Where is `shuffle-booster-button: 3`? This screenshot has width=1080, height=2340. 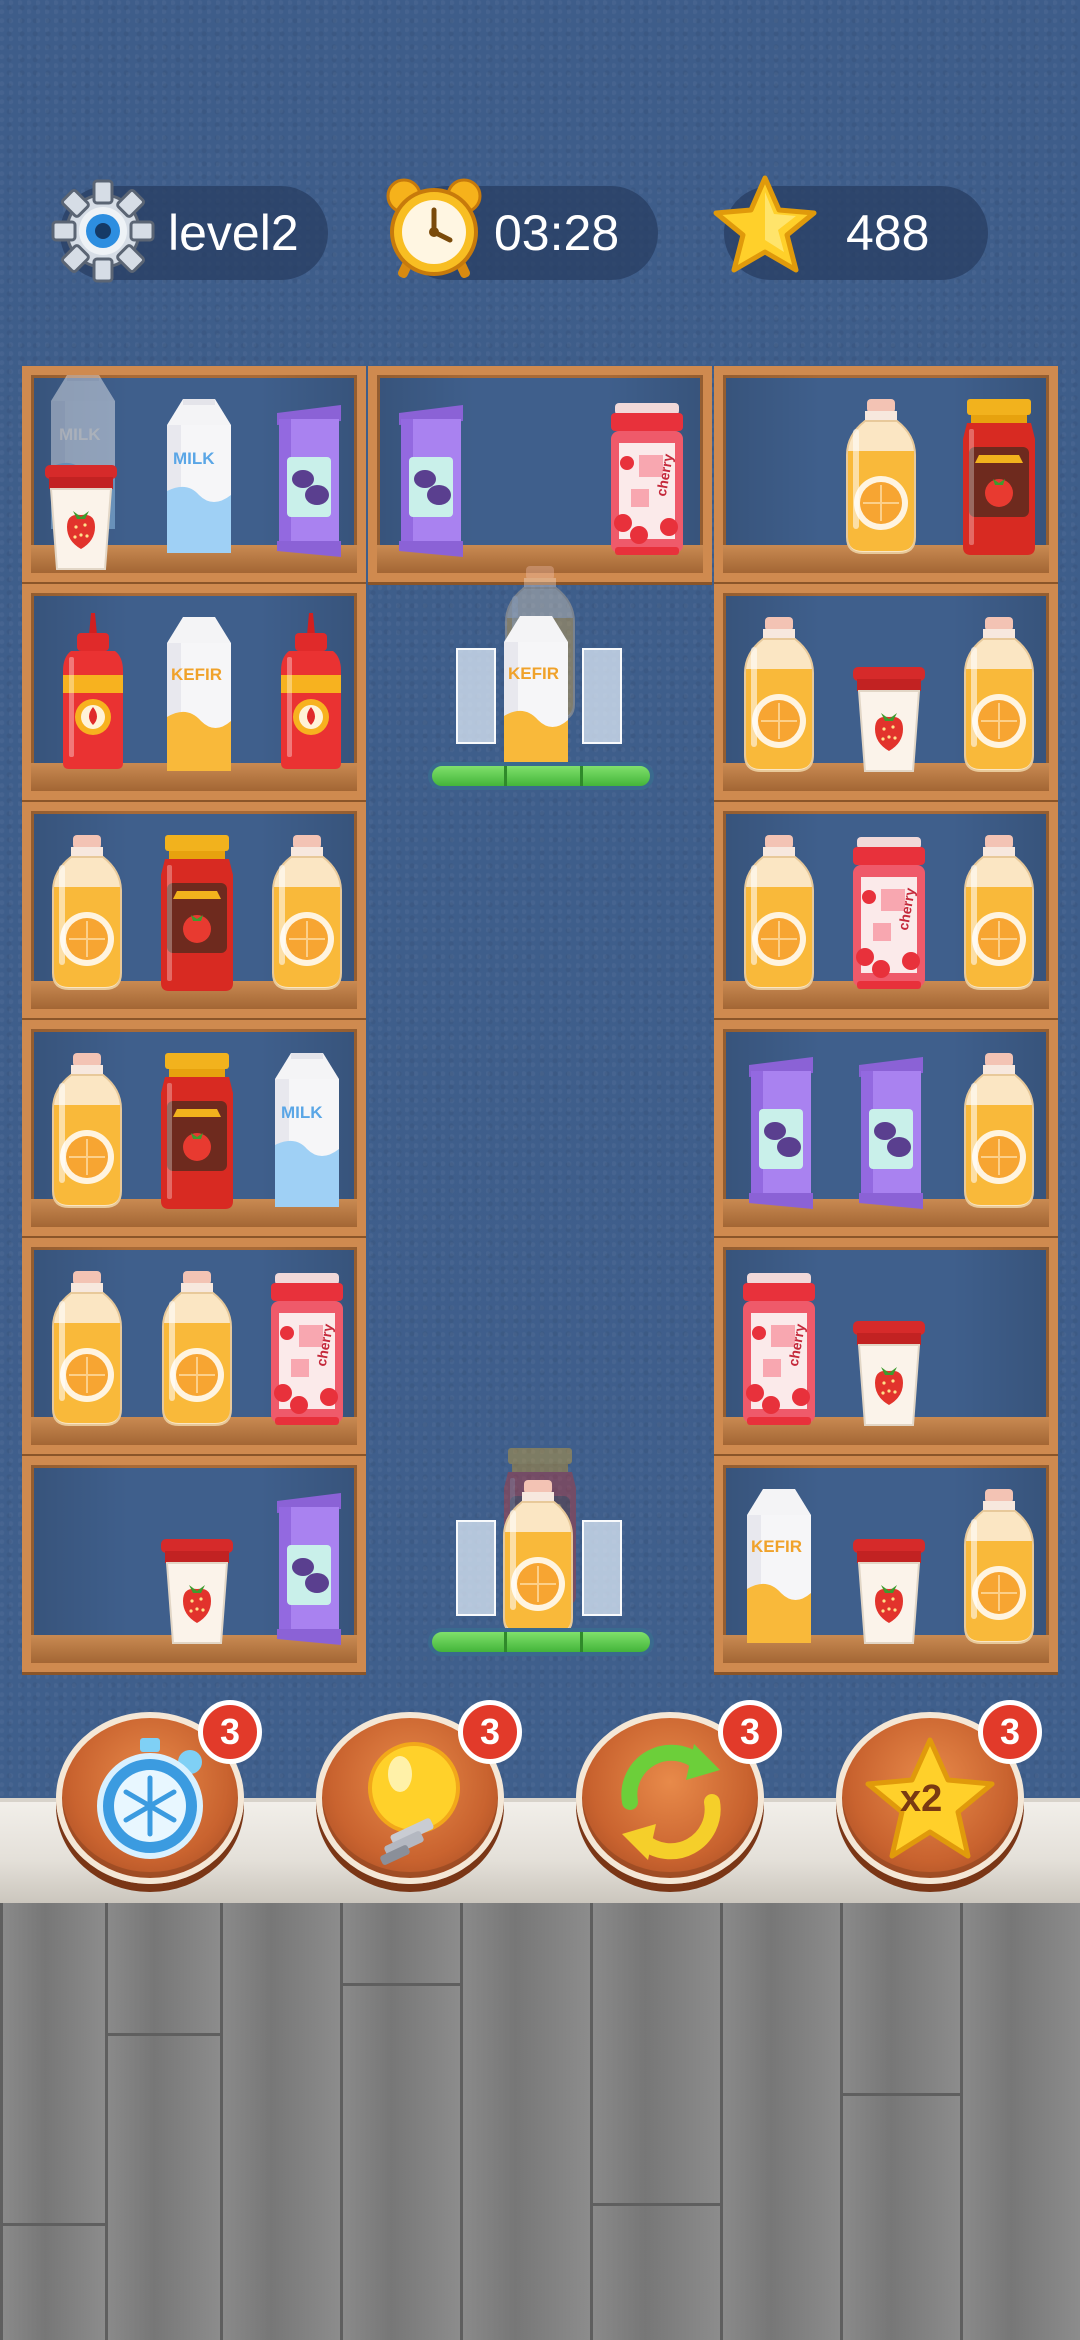 shuffle-booster-button: 3 is located at coordinates (679, 1792).